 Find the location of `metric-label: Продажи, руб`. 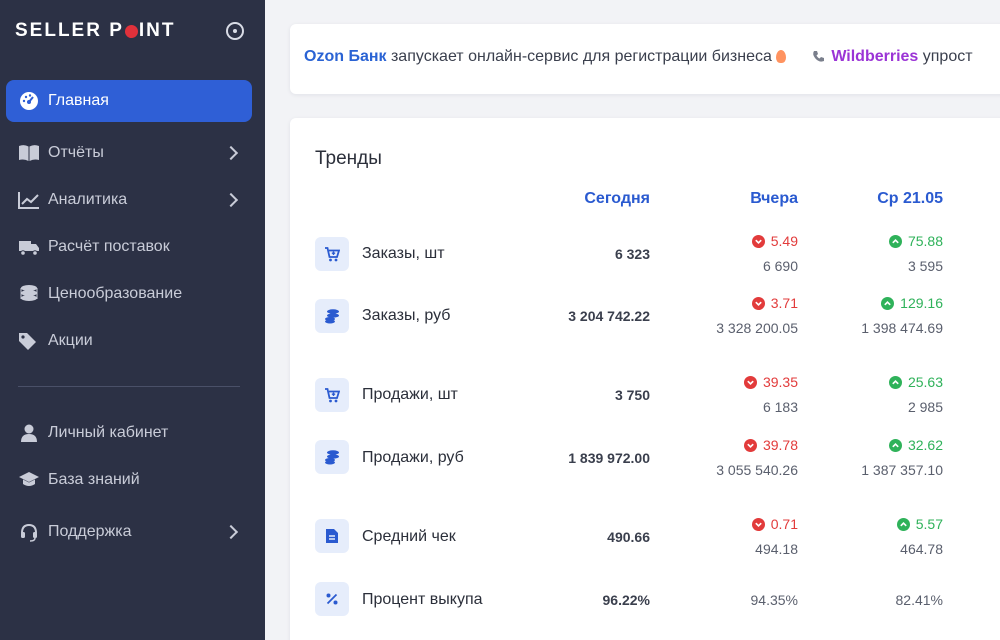

metric-label: Продажи, руб is located at coordinates (413, 457).